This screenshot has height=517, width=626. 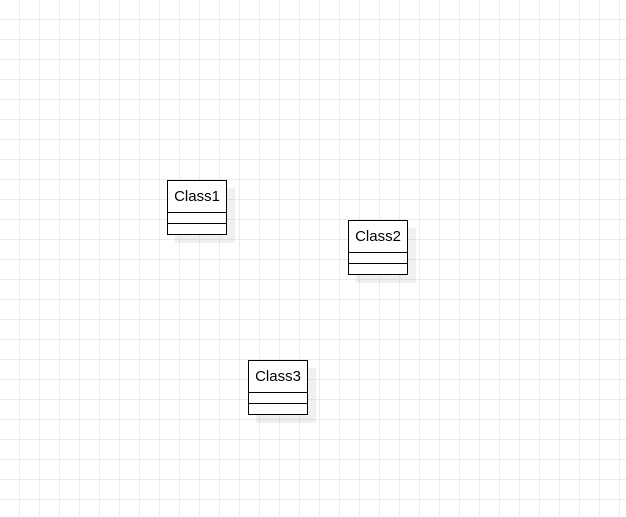 I want to click on uml-class-box: Class1, so click(x=197, y=207).